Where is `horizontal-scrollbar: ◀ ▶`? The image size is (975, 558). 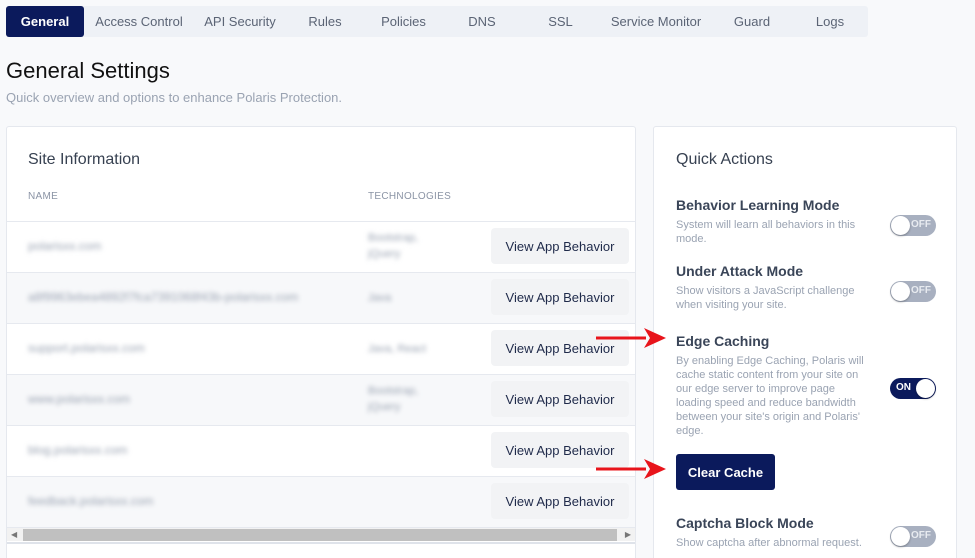 horizontal-scrollbar: ◀ ▶ is located at coordinates (321, 534).